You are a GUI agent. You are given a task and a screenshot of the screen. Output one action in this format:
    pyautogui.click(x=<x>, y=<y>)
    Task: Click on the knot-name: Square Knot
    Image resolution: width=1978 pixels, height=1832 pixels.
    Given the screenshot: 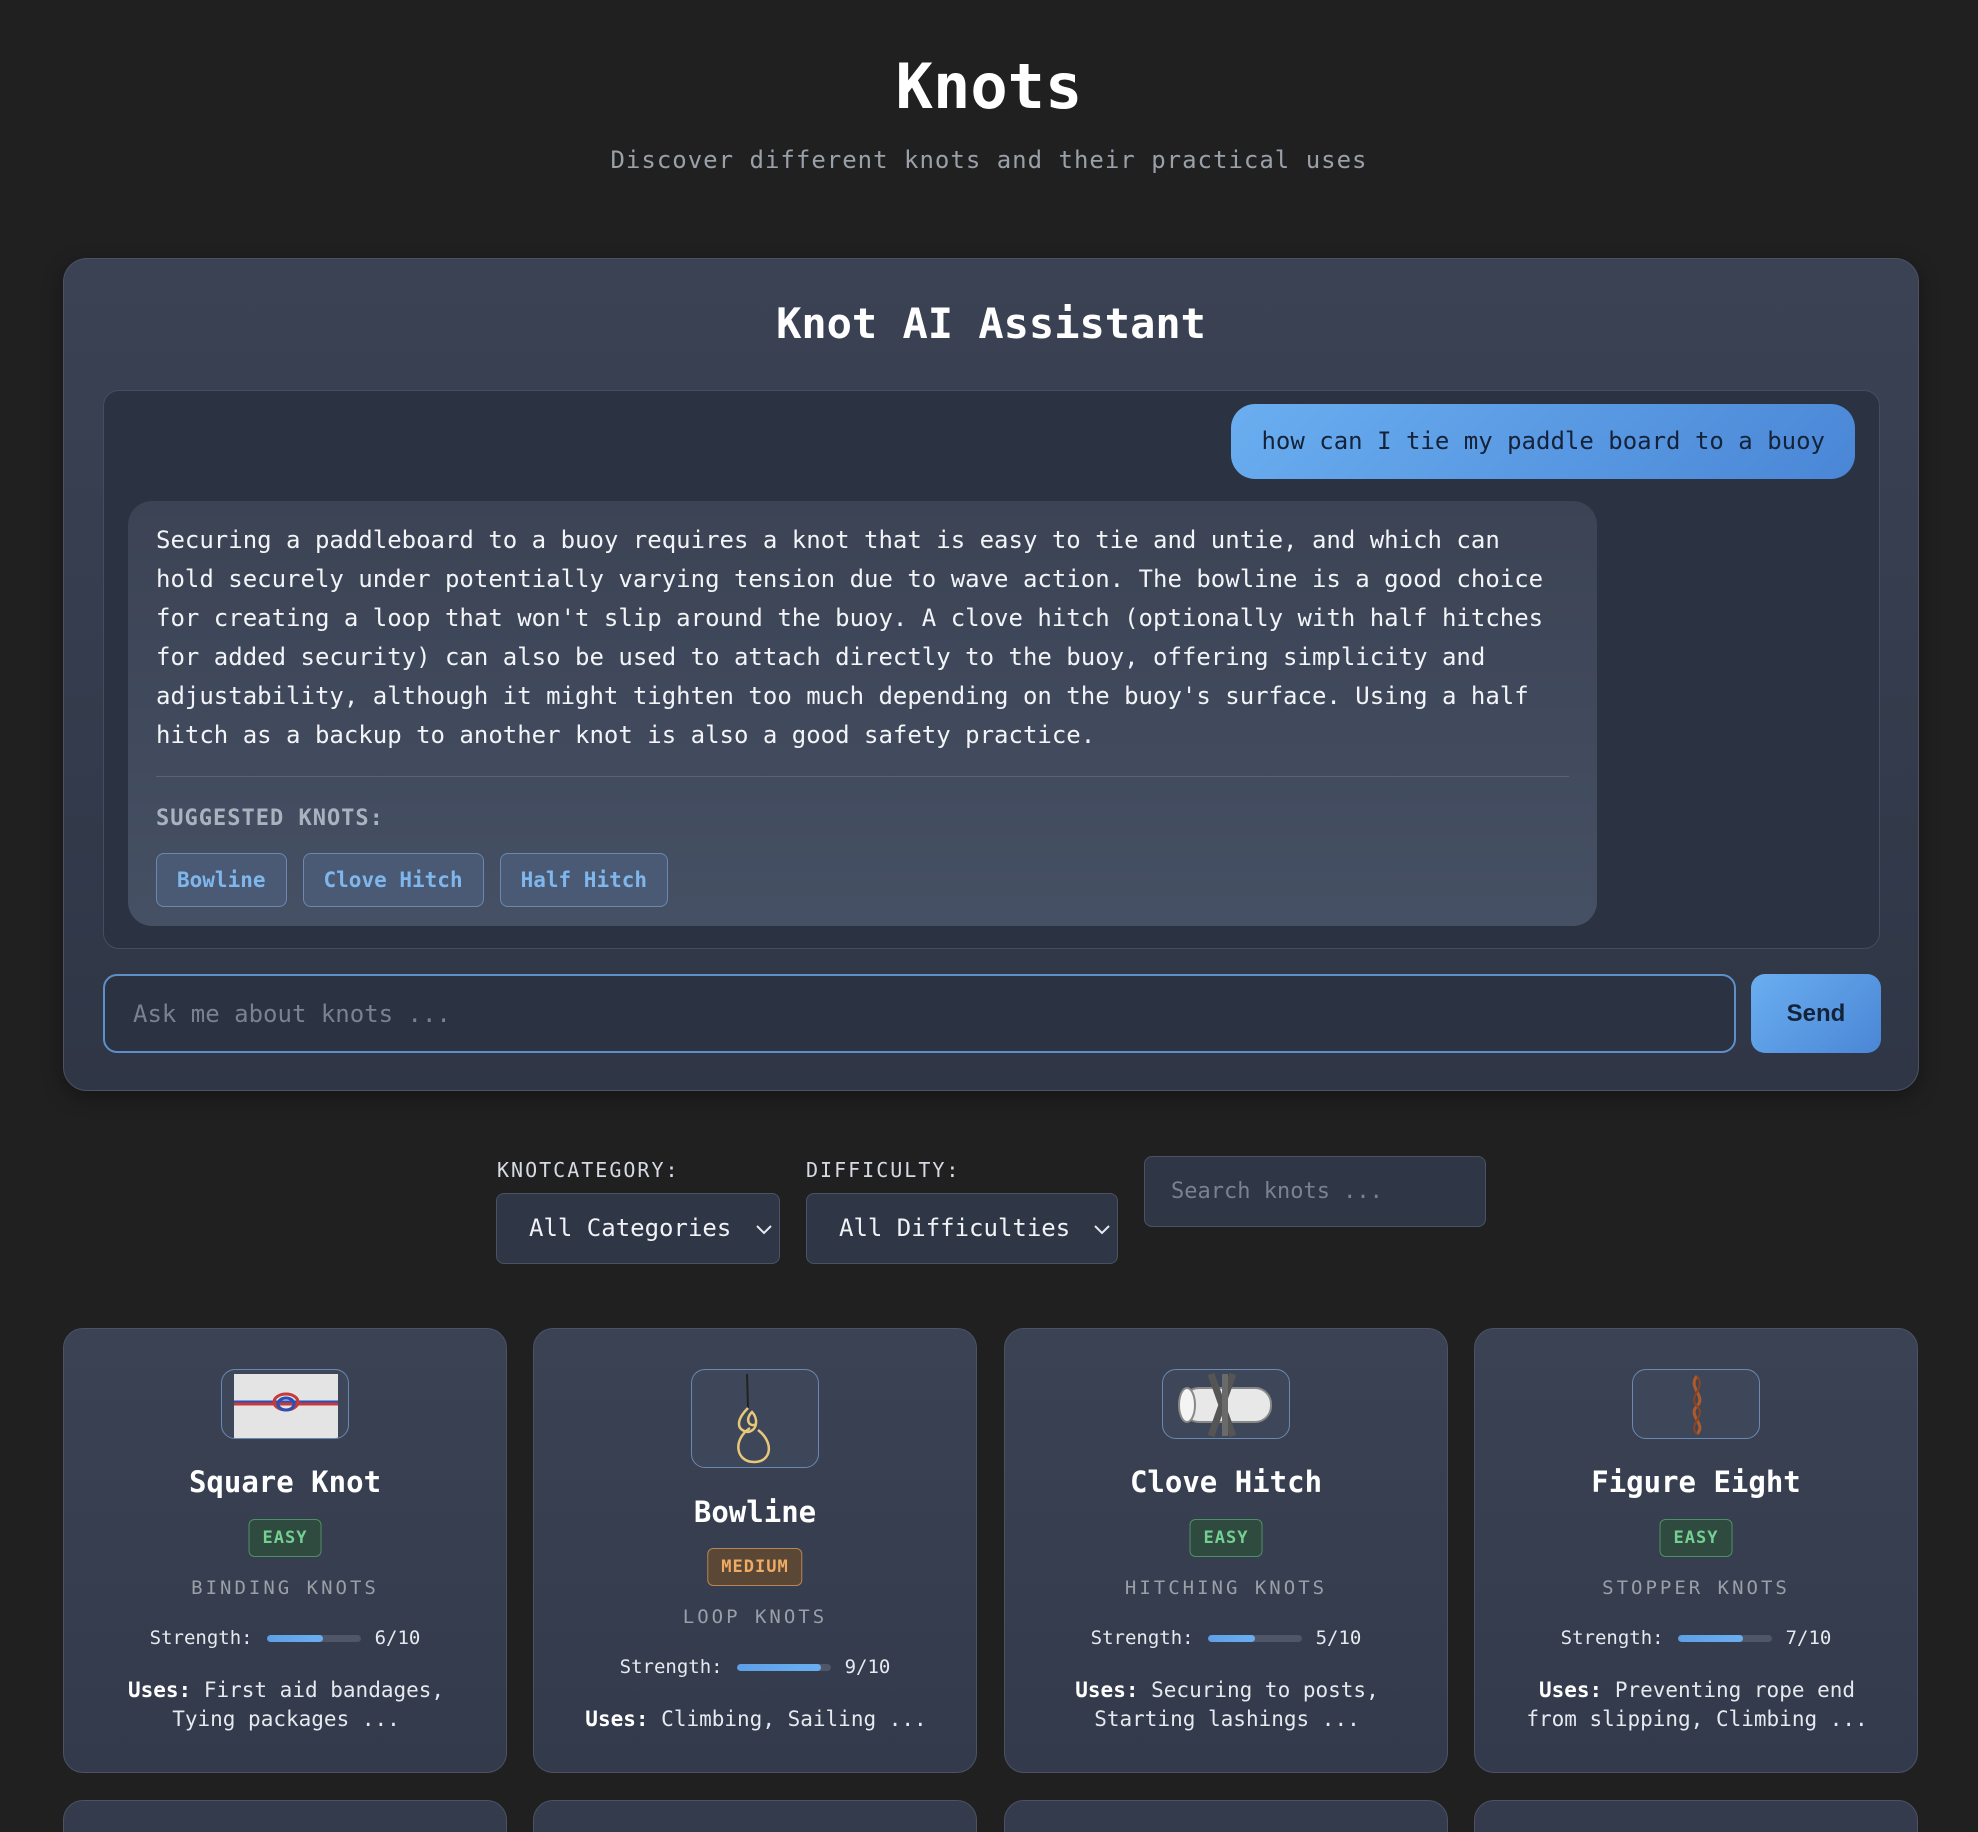 What is the action you would take?
    pyautogui.click(x=285, y=1482)
    